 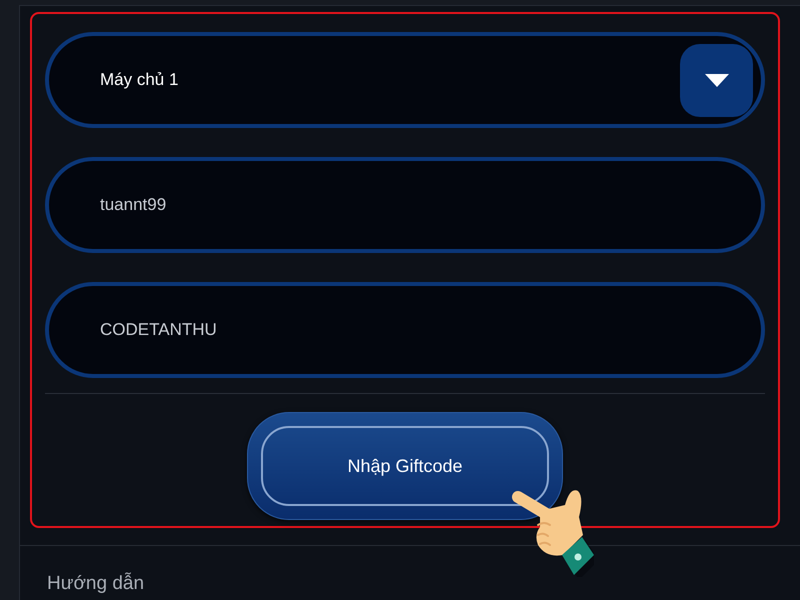 What do you see at coordinates (405, 80) in the screenshot?
I see `server-select: Máy chủ 1` at bounding box center [405, 80].